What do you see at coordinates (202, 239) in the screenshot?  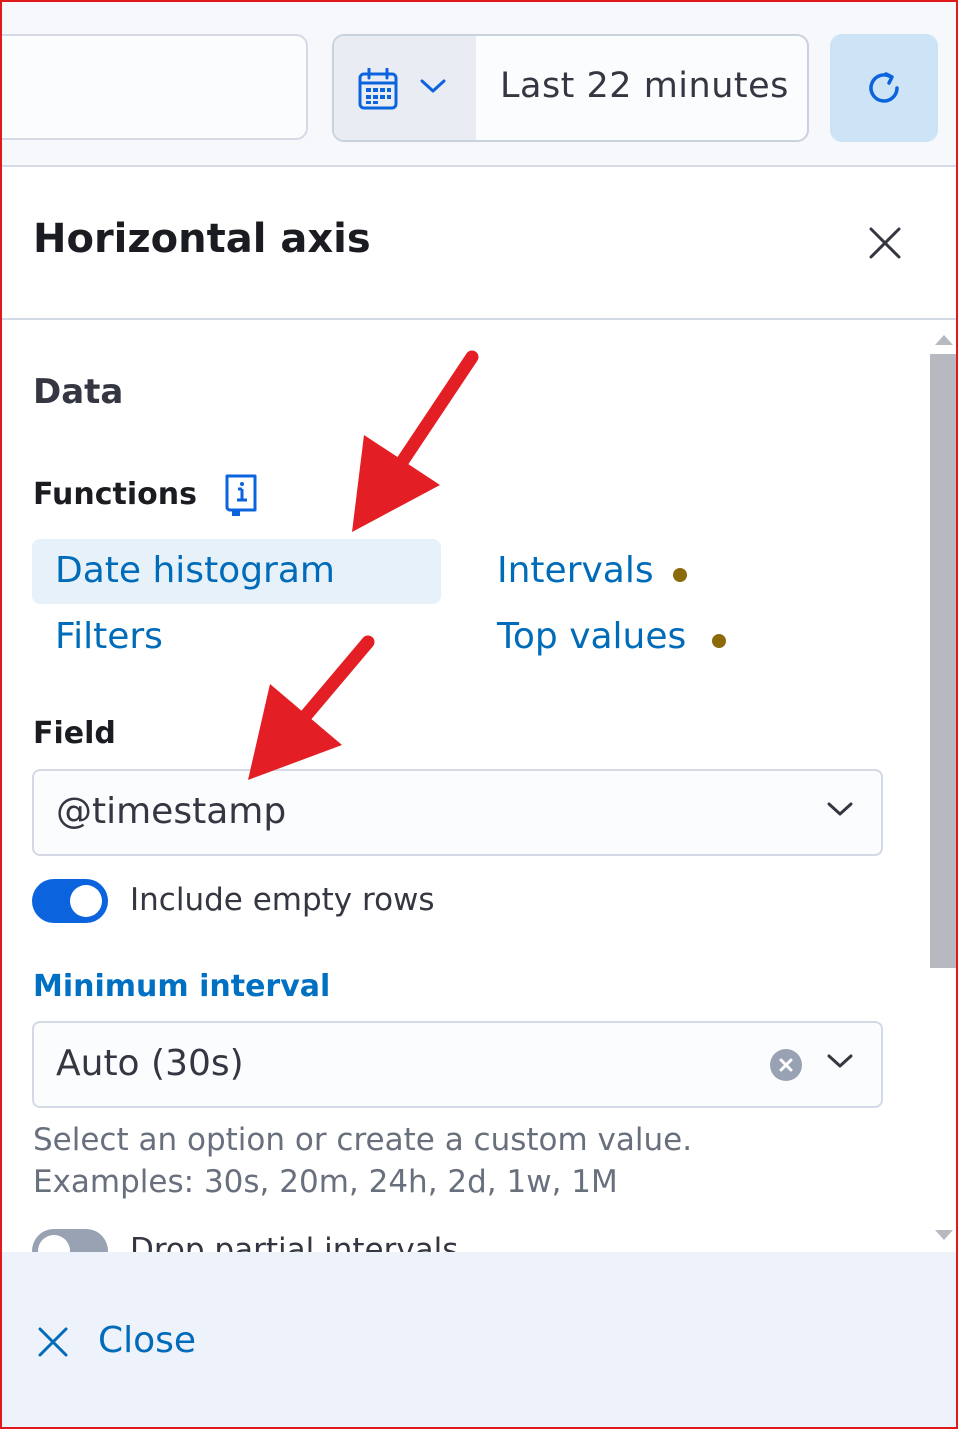 I see `flyout-title: Horizontal axis` at bounding box center [202, 239].